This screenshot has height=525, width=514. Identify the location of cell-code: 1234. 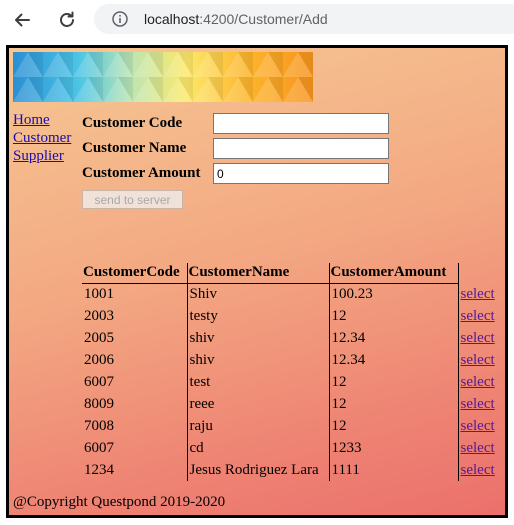
(135, 470).